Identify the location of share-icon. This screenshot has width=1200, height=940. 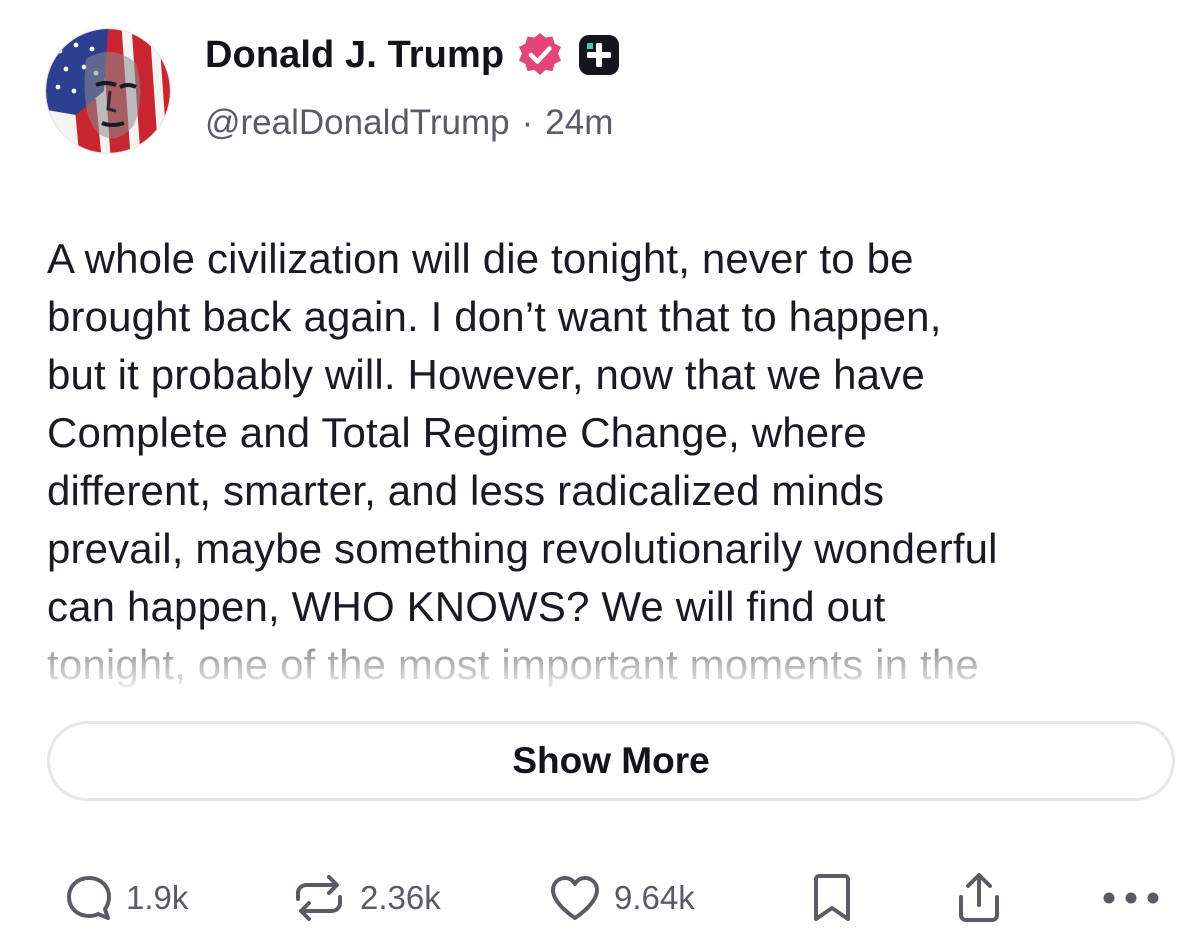
(979, 898).